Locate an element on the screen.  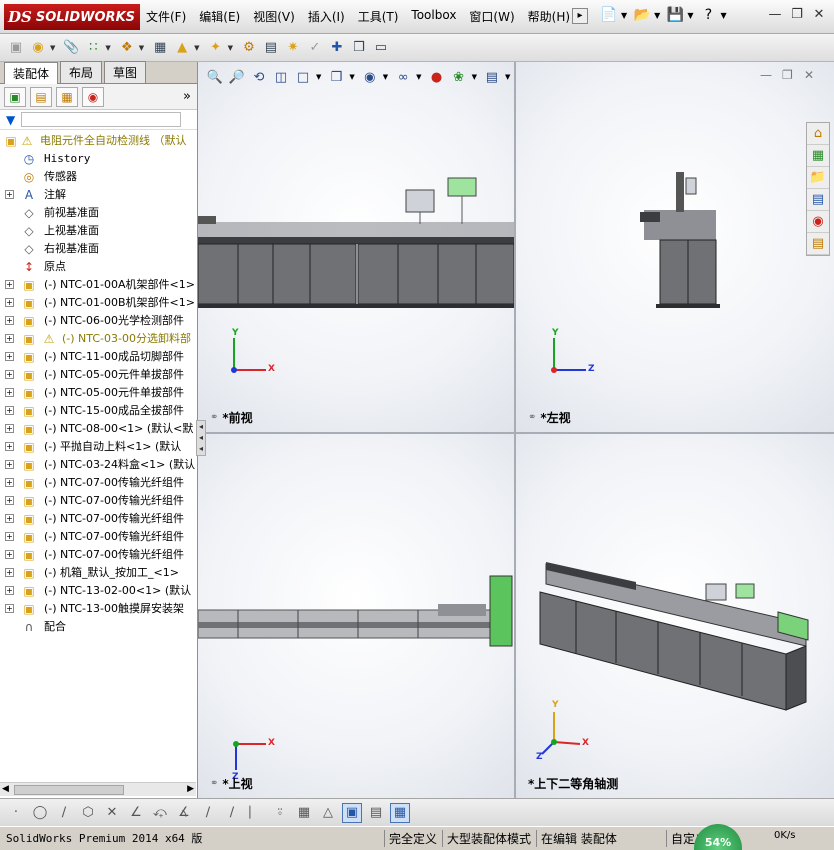
bill-of-materials-icon: ▤ is located at coordinates (271, 48).